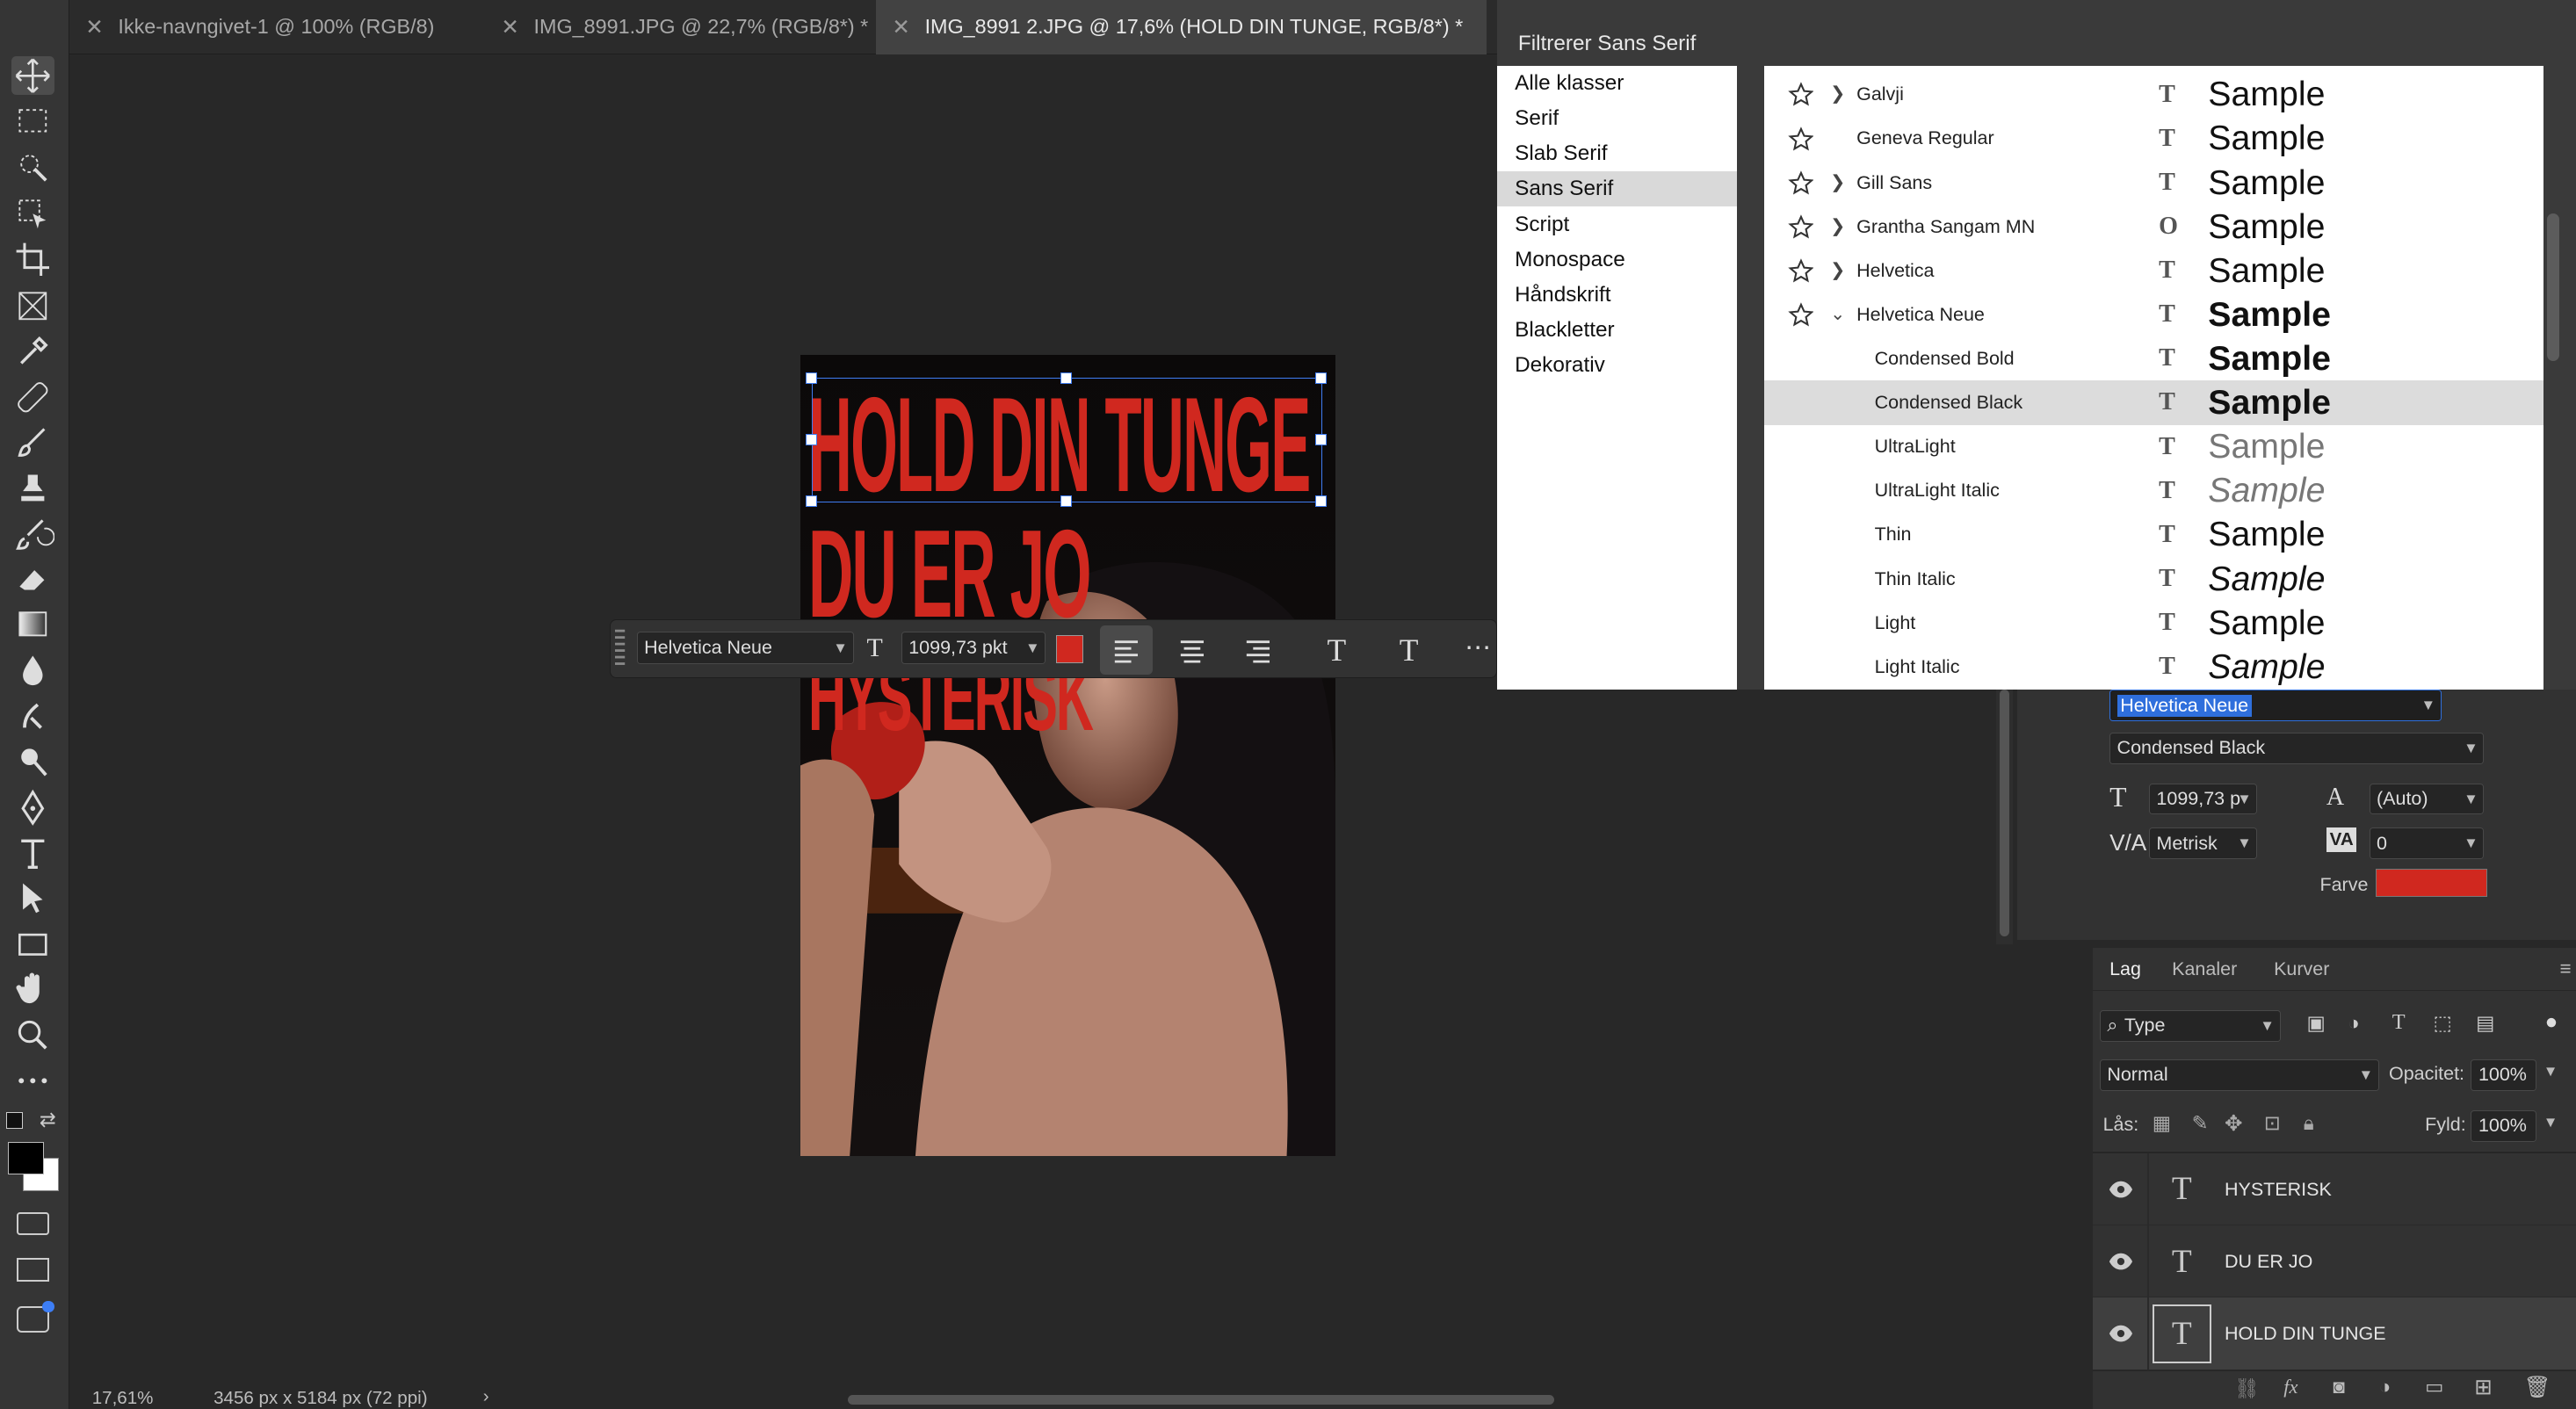  Describe the element at coordinates (32, 397) in the screenshot. I see `healing-icon` at that location.